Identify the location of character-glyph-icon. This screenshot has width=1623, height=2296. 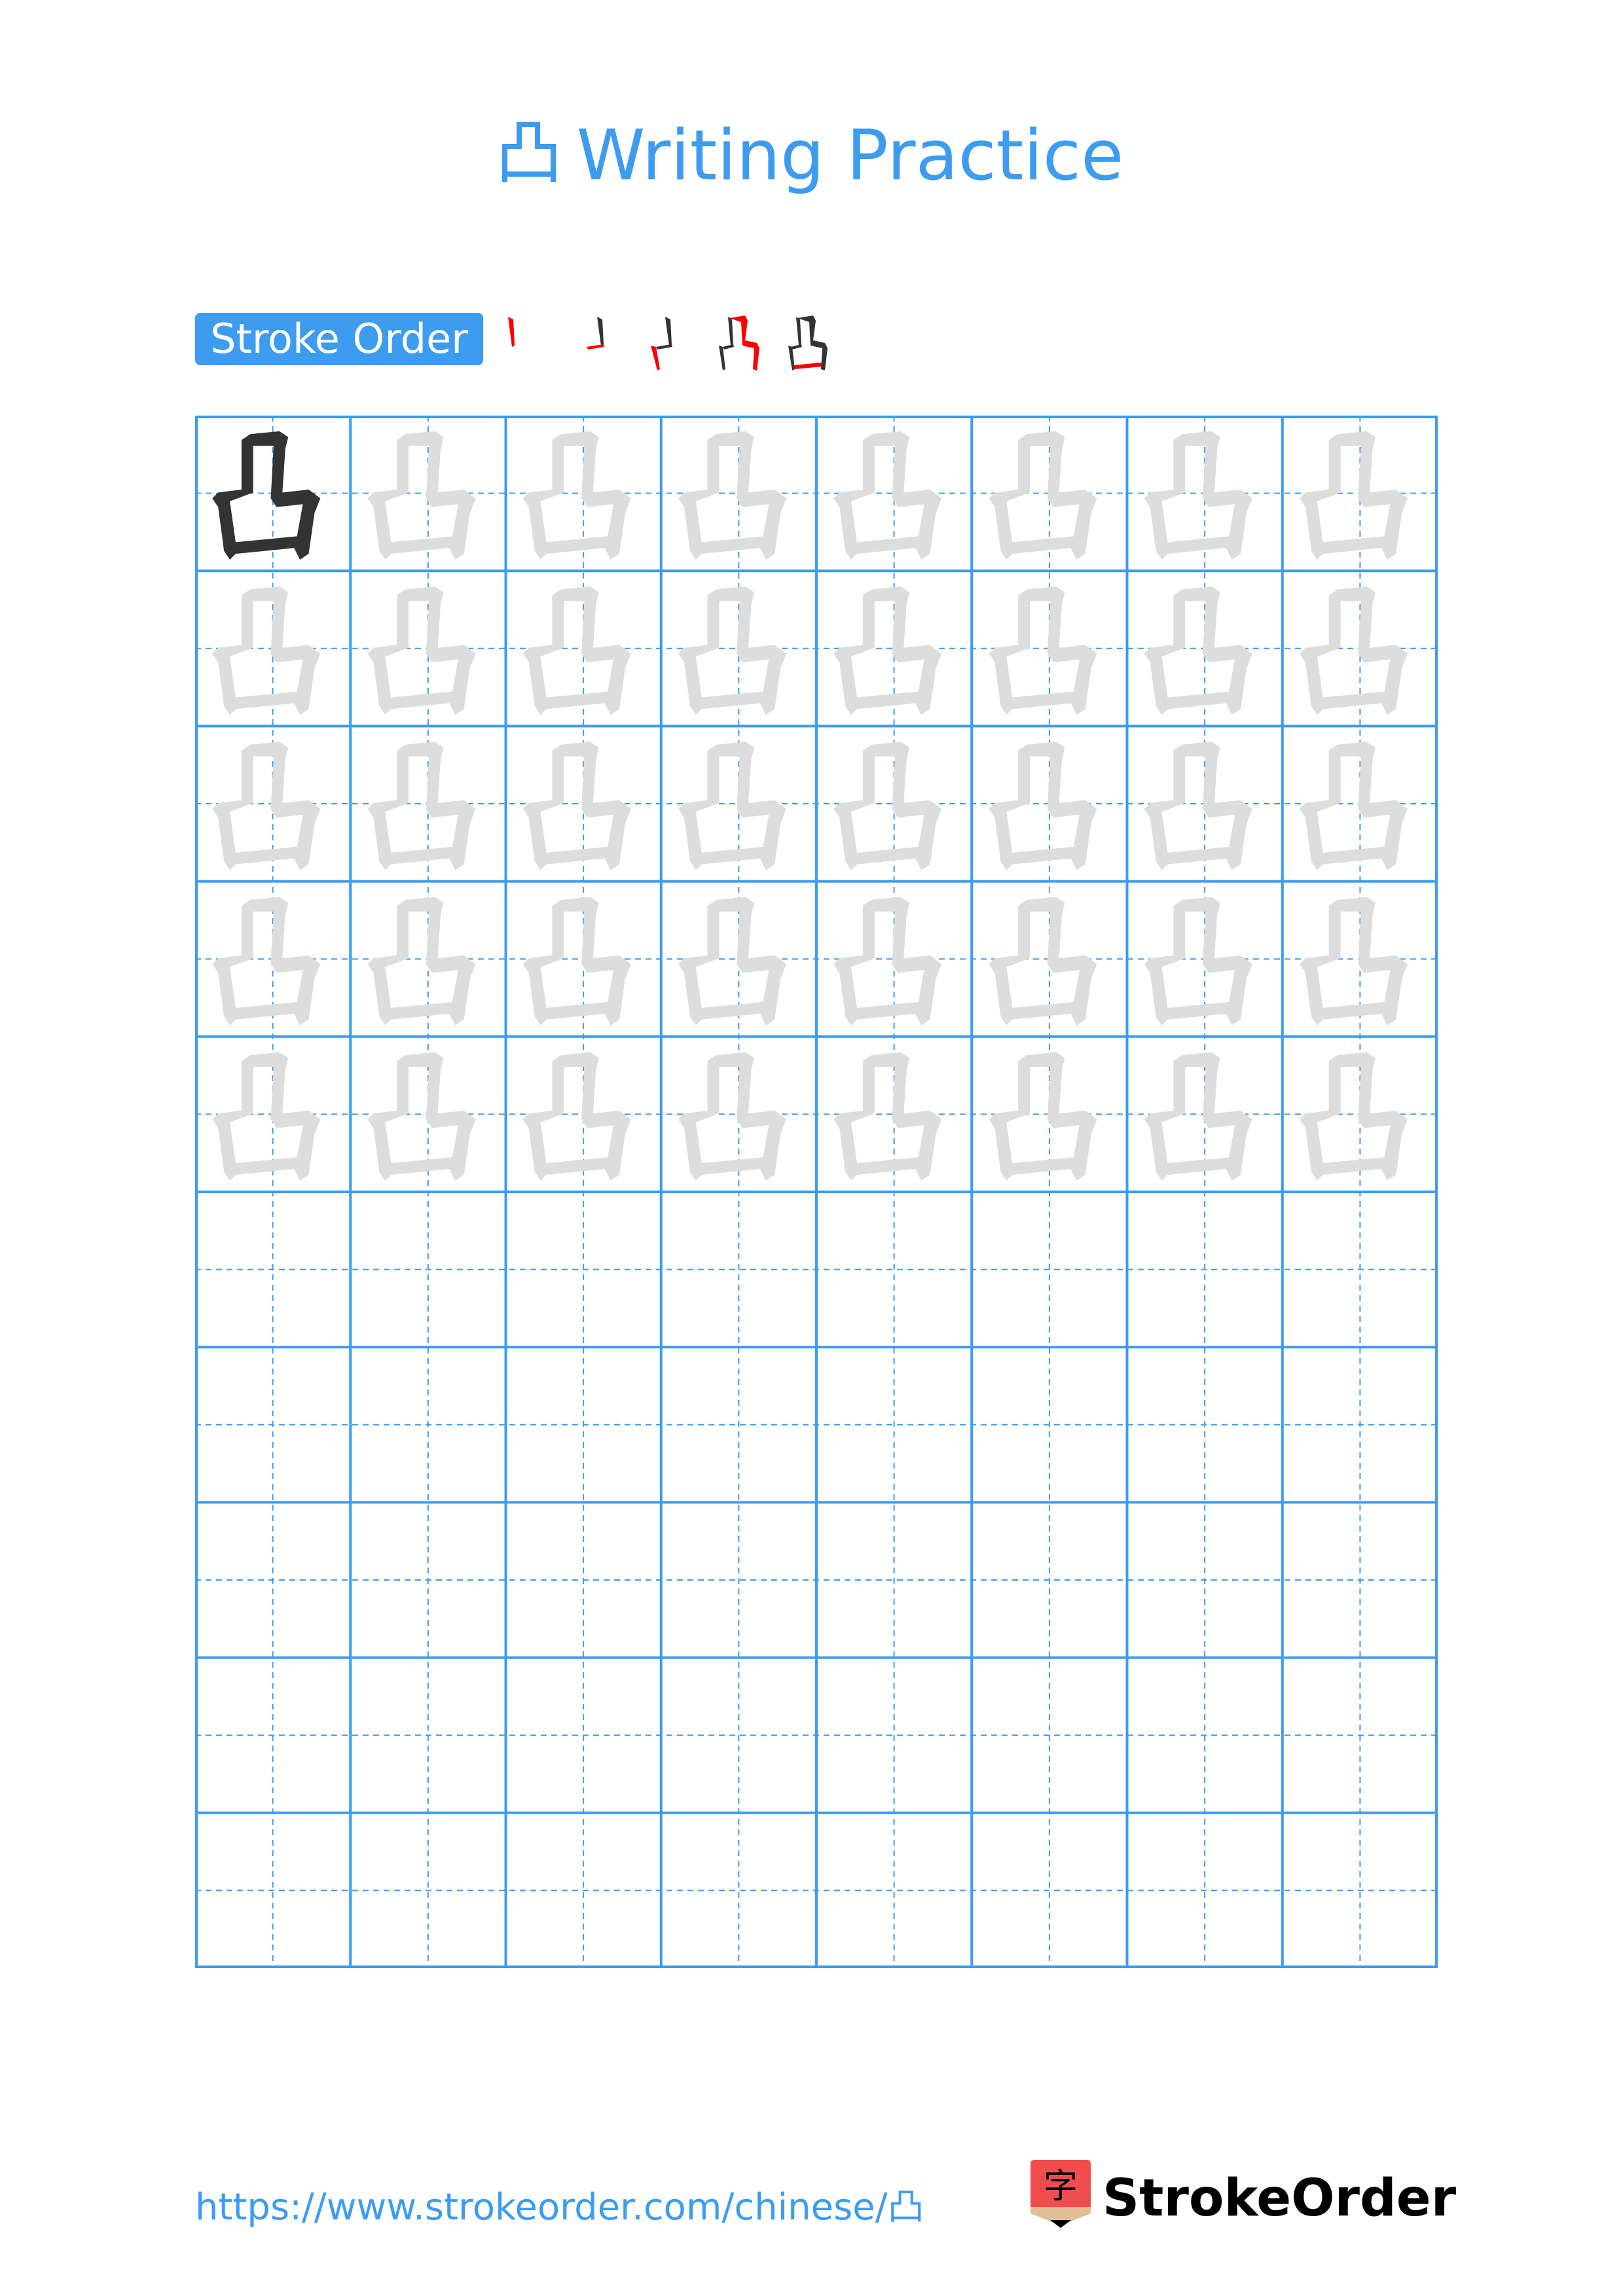
(529, 160).